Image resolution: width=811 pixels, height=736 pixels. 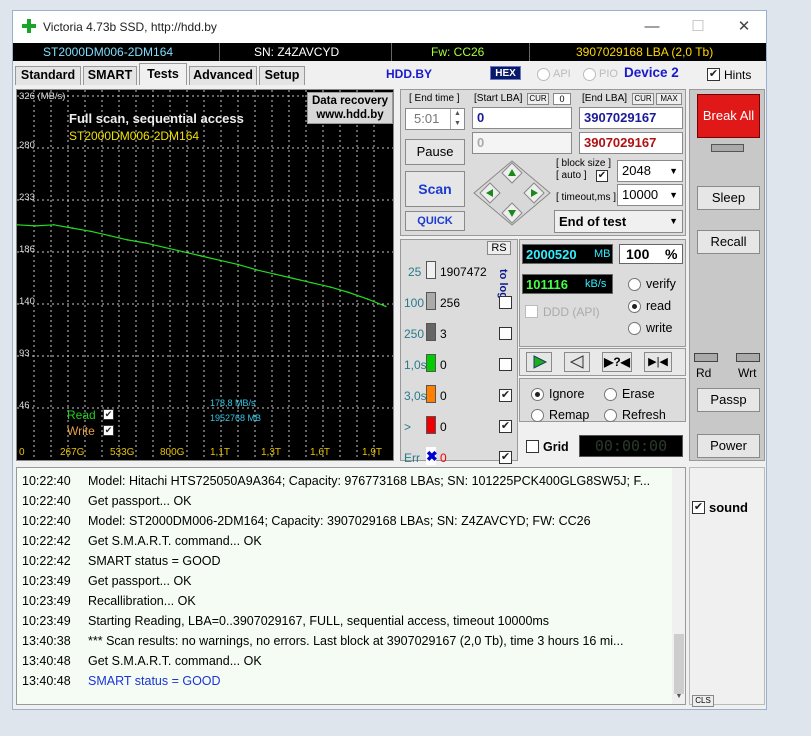 I want to click on close-button: ✕, so click(x=743, y=27).